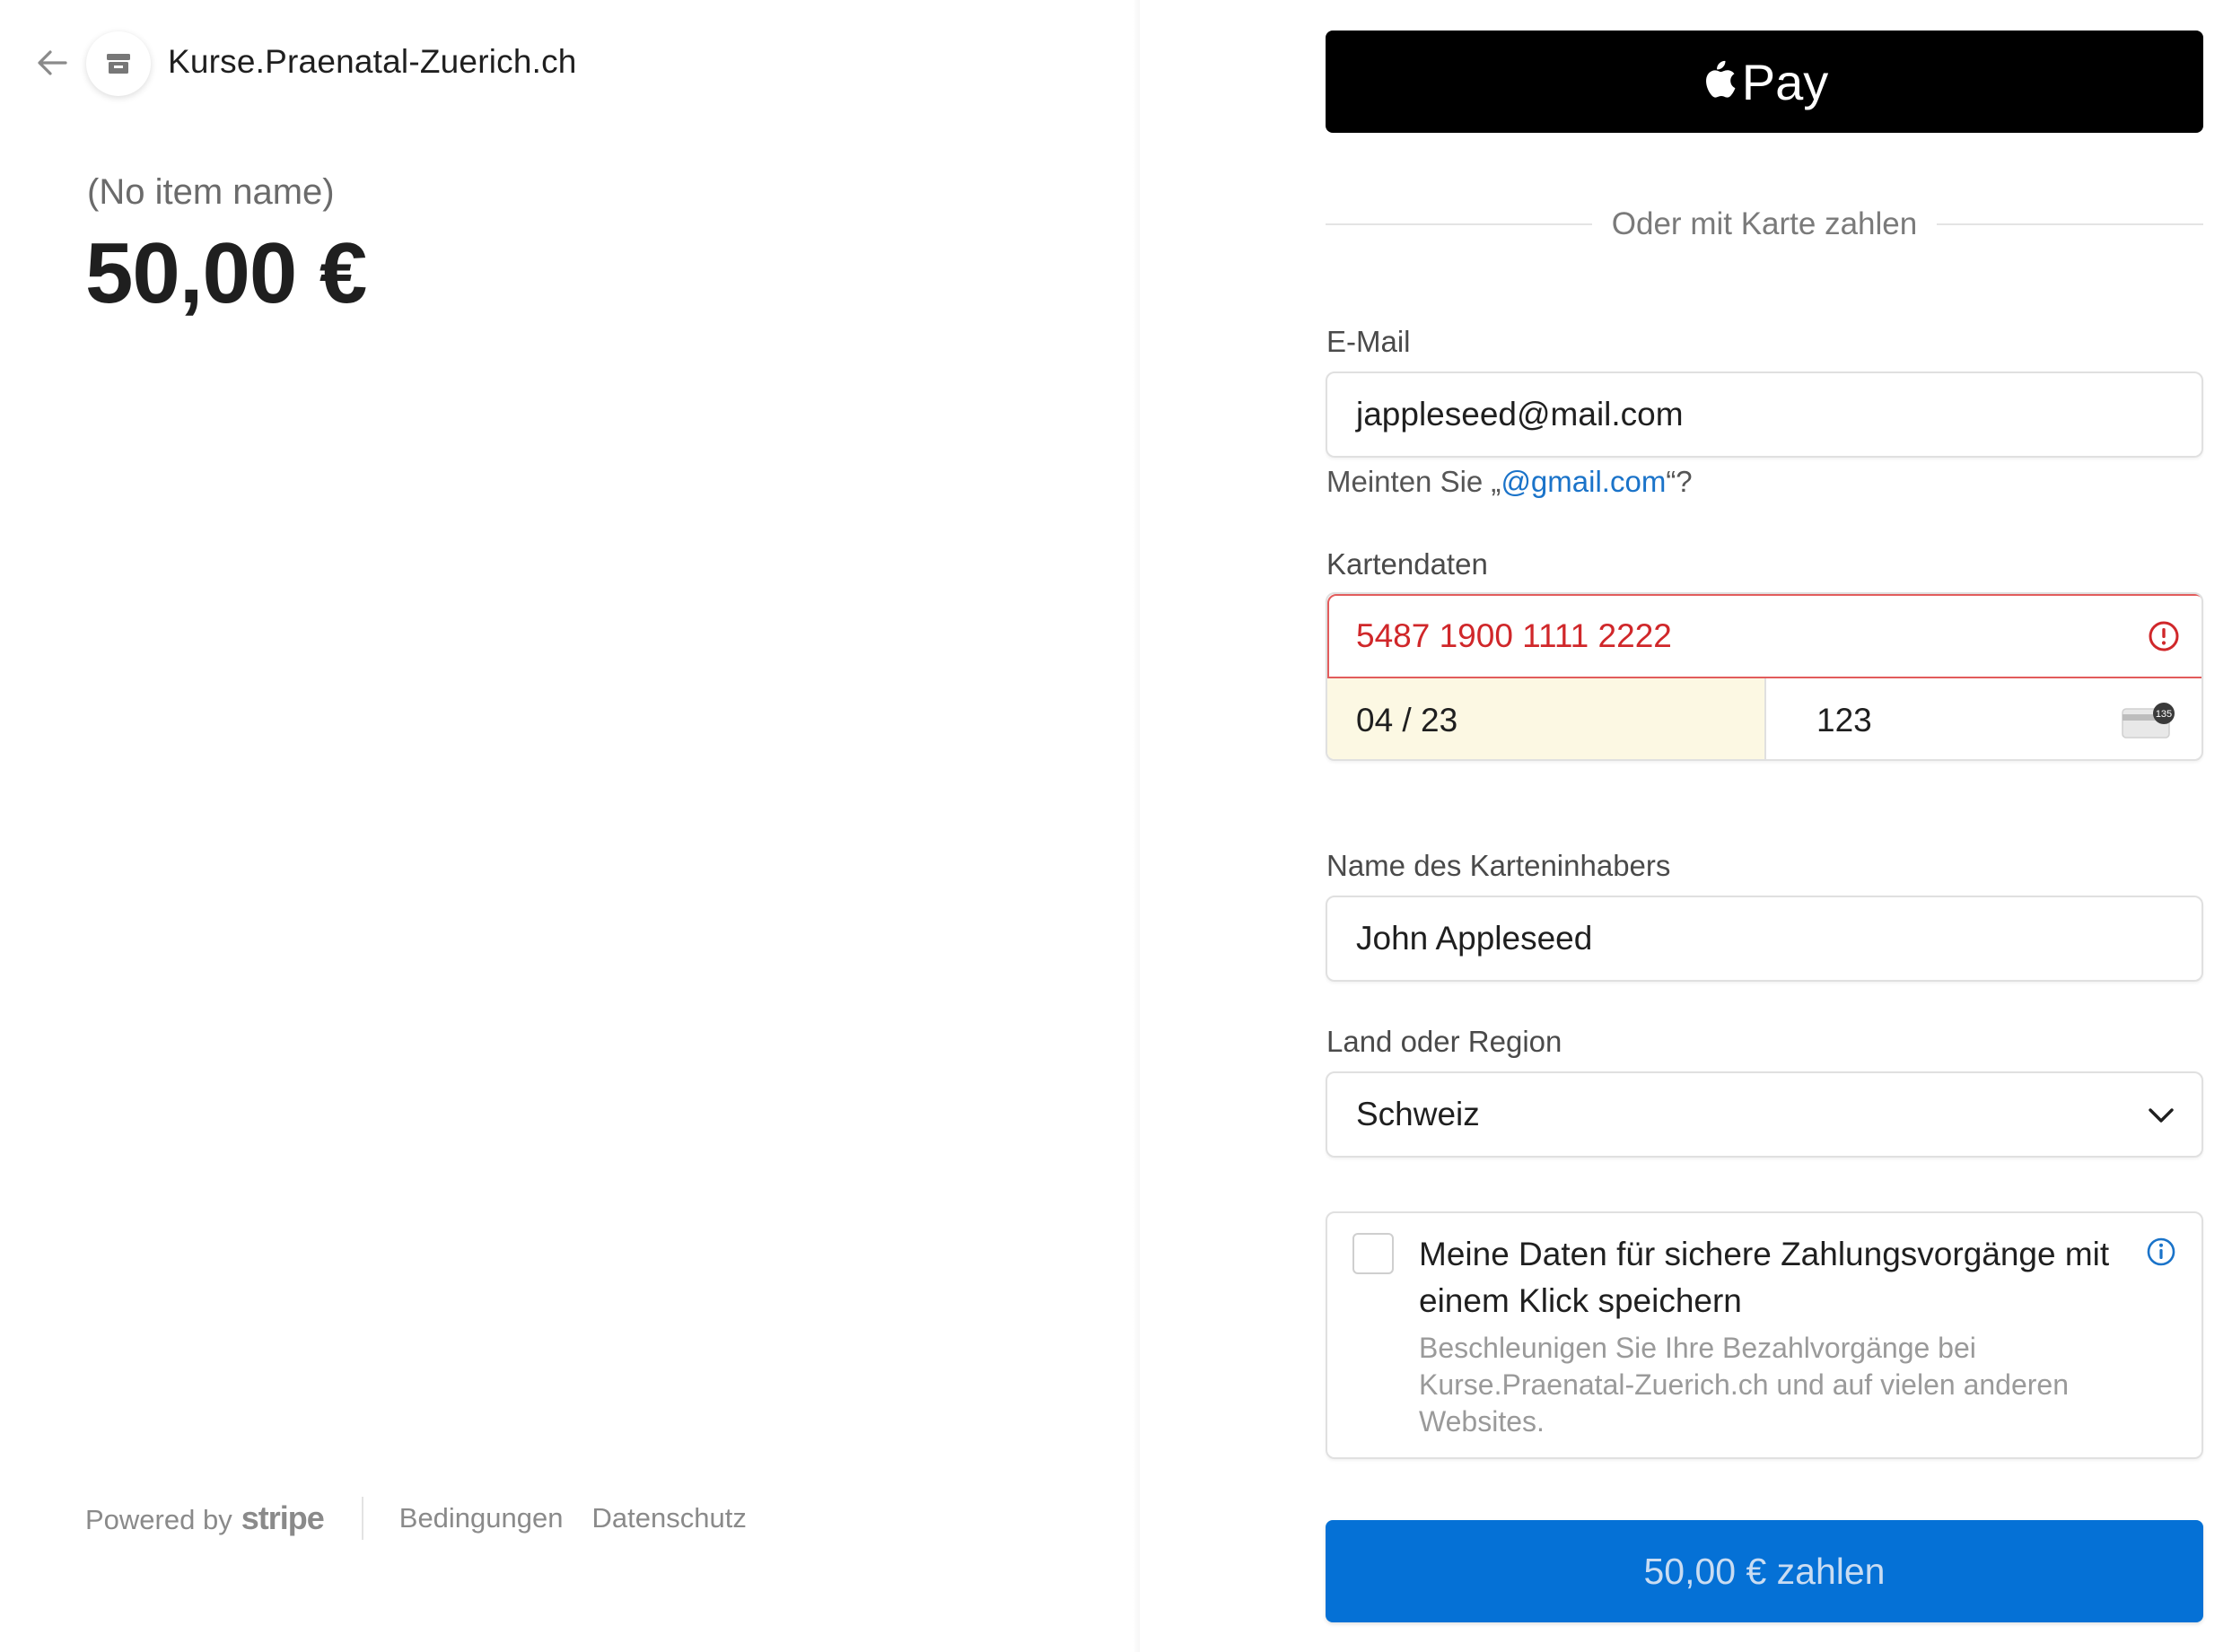 The width and height of the screenshot is (2232, 1652). Describe the element at coordinates (2070, 224) in the screenshot. I see `divider-line-right` at that location.